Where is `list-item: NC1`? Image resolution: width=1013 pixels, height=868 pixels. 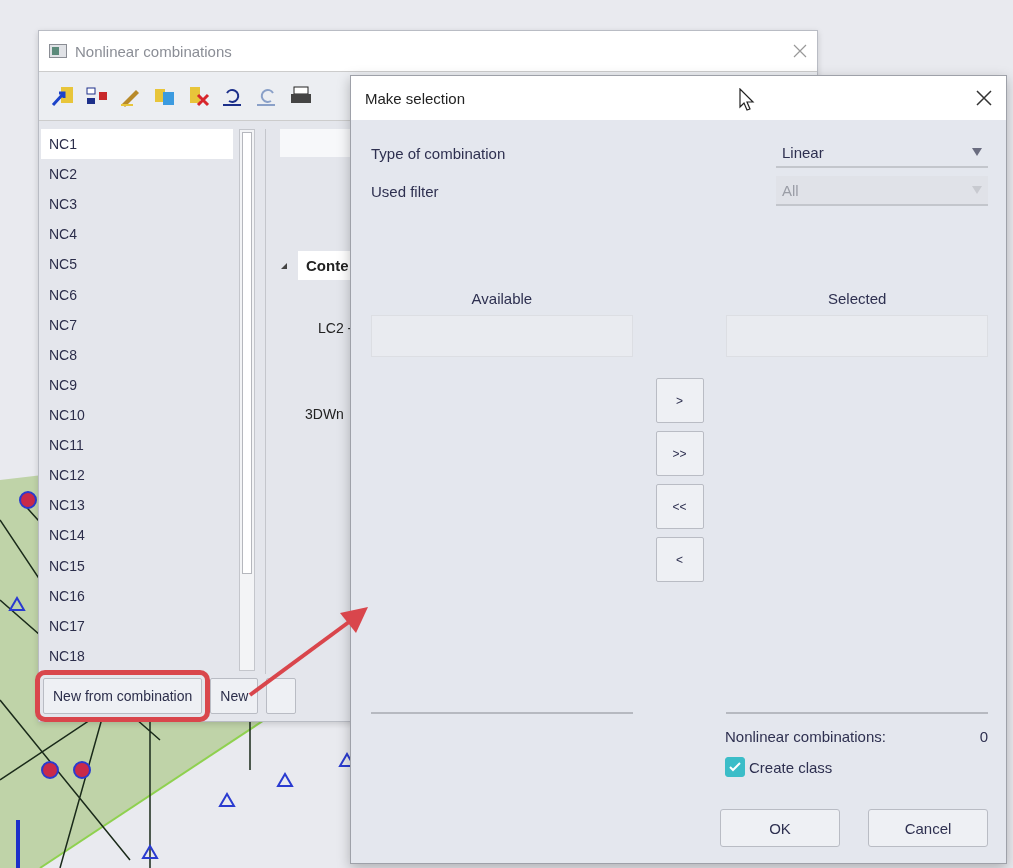
list-item: NC1 is located at coordinates (137, 144).